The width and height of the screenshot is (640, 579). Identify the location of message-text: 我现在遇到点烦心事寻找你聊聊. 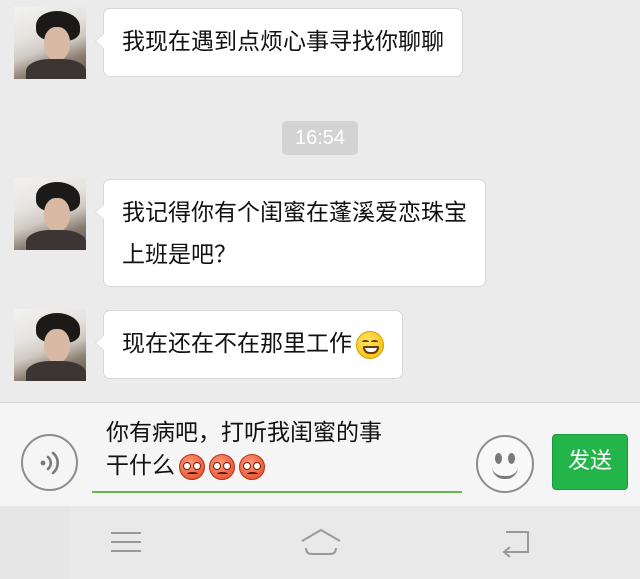
(283, 42).